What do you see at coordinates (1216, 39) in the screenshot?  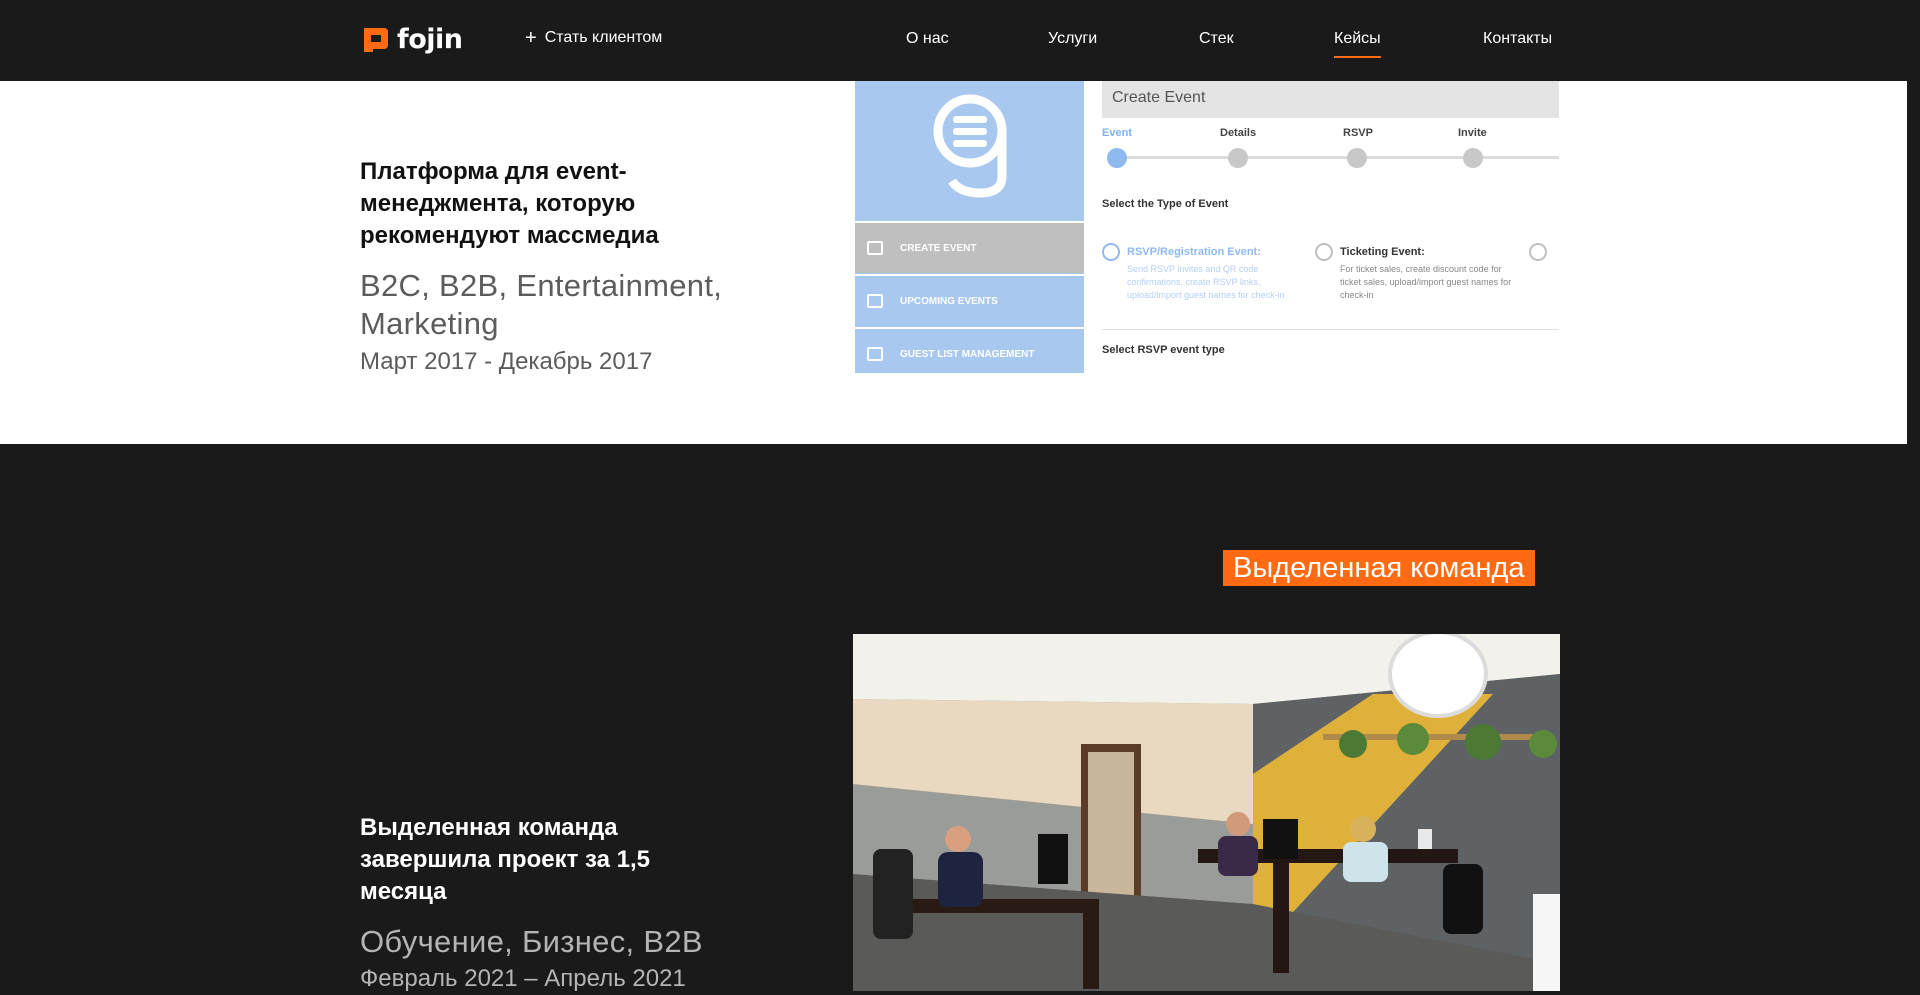 I see `nav-stack: Стек` at bounding box center [1216, 39].